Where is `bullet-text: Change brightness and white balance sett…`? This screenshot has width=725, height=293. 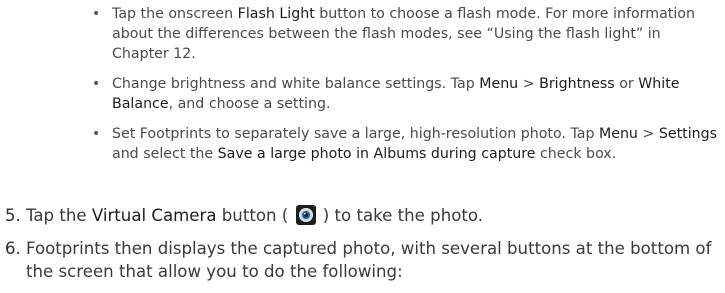
bullet-text: Change brightness and white balance sett… is located at coordinates (396, 94).